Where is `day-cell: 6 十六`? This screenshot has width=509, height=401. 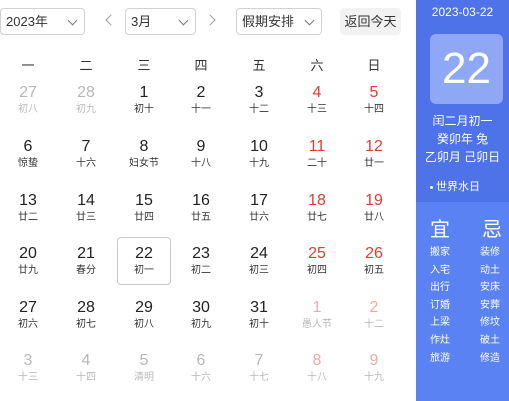 day-cell: 6 十六 is located at coordinates (201, 368).